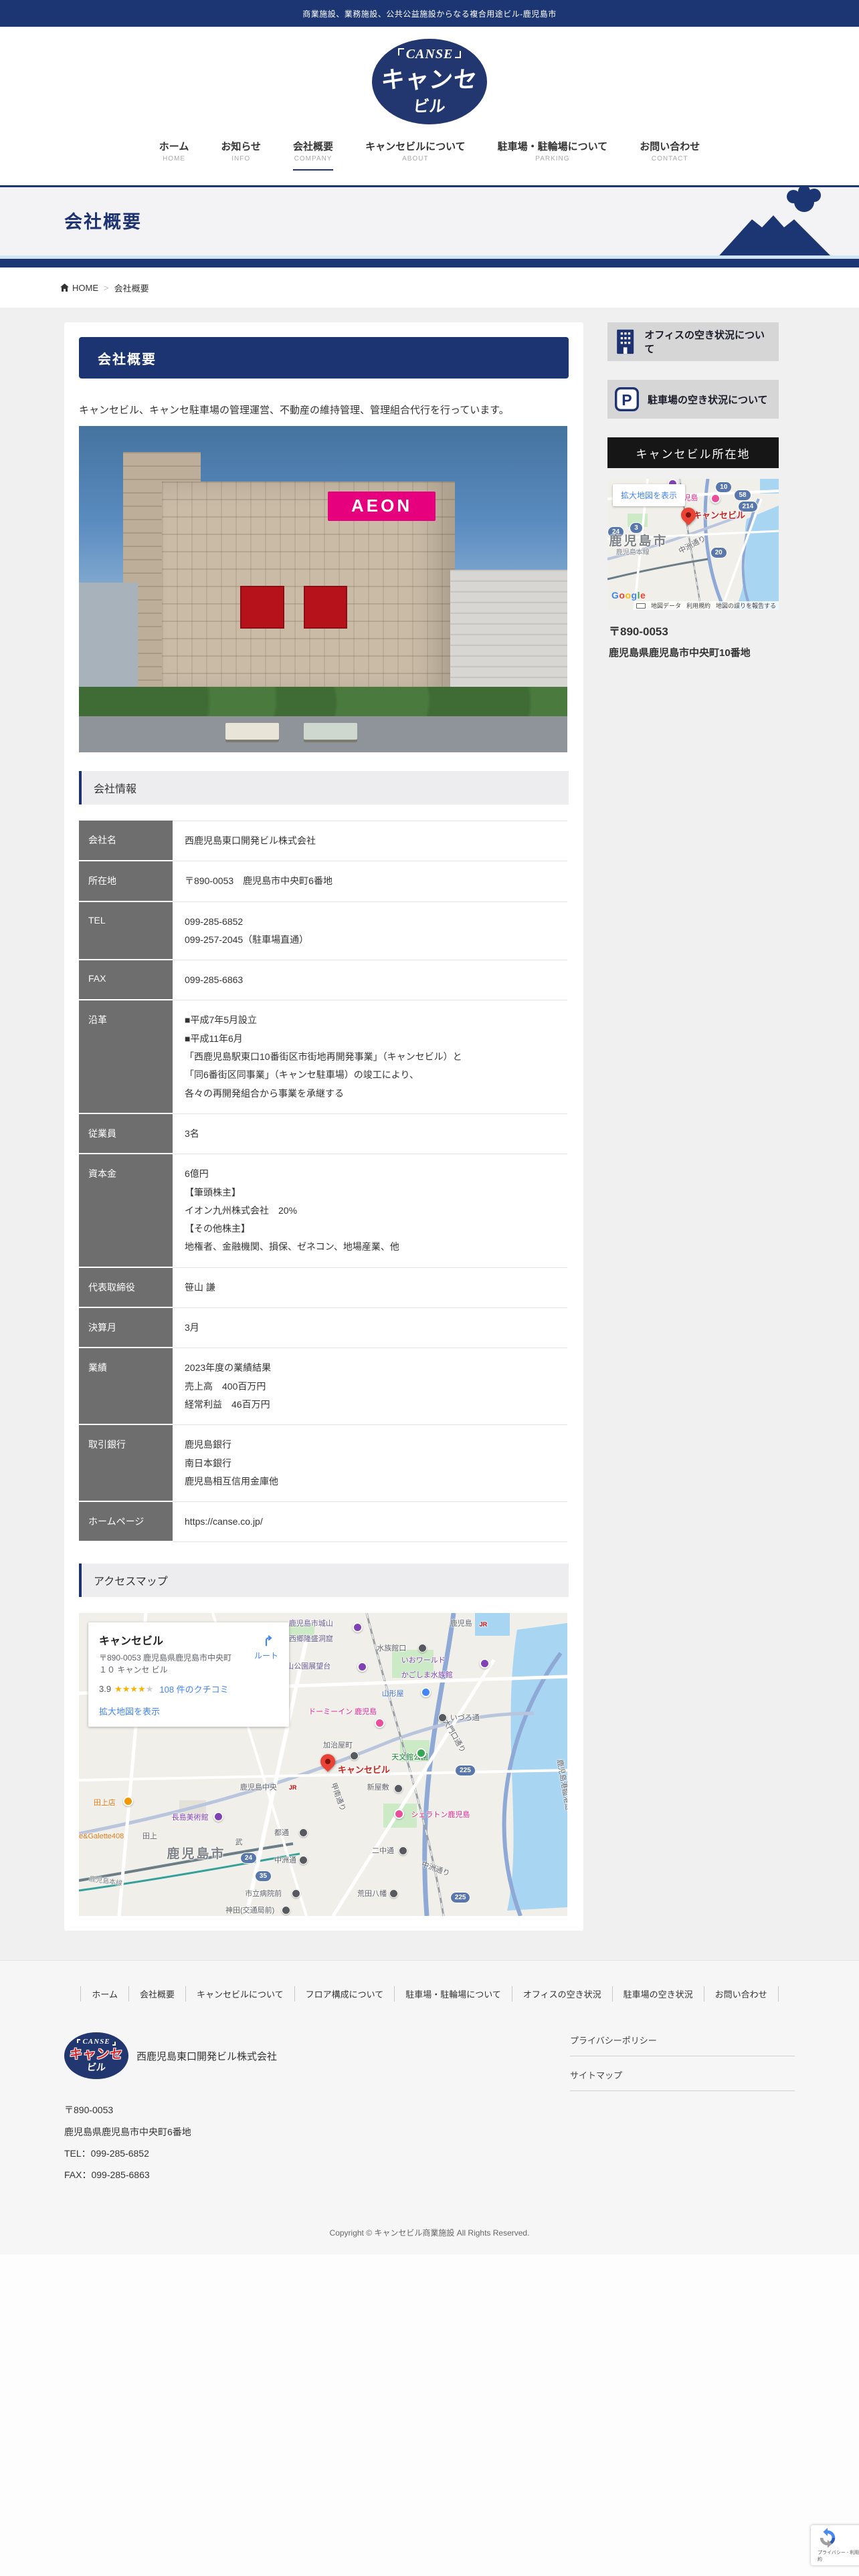 Image resolution: width=859 pixels, height=2576 pixels. Describe the element at coordinates (239, 1994) in the screenshot. I see `footer-link: キャンセビルについて` at that location.